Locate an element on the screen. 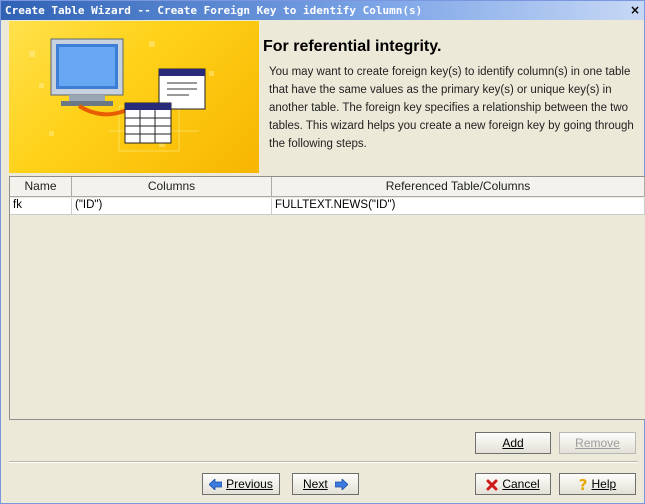 The height and width of the screenshot is (504, 645). table-row: fk ("ID") FULLTEXT.NEWS("ID") is located at coordinates (327, 206).